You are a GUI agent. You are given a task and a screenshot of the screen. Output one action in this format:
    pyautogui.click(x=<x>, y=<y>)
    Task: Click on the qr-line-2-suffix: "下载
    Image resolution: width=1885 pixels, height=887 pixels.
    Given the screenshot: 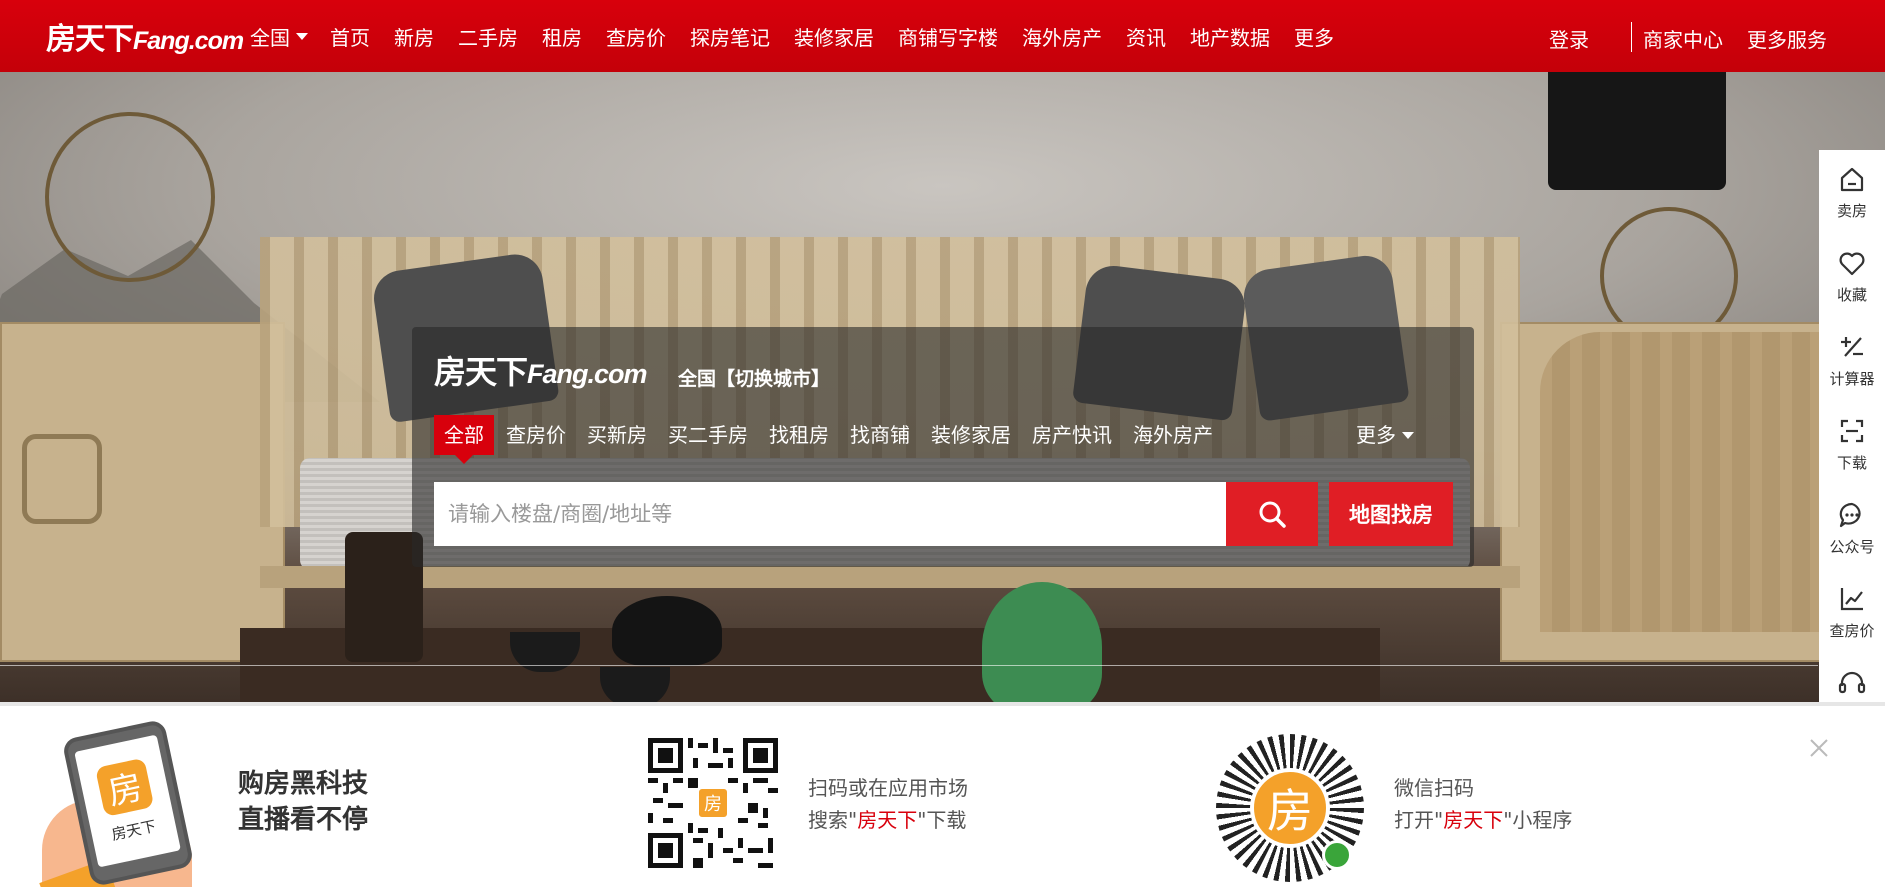 What is the action you would take?
    pyautogui.click(x=942, y=820)
    